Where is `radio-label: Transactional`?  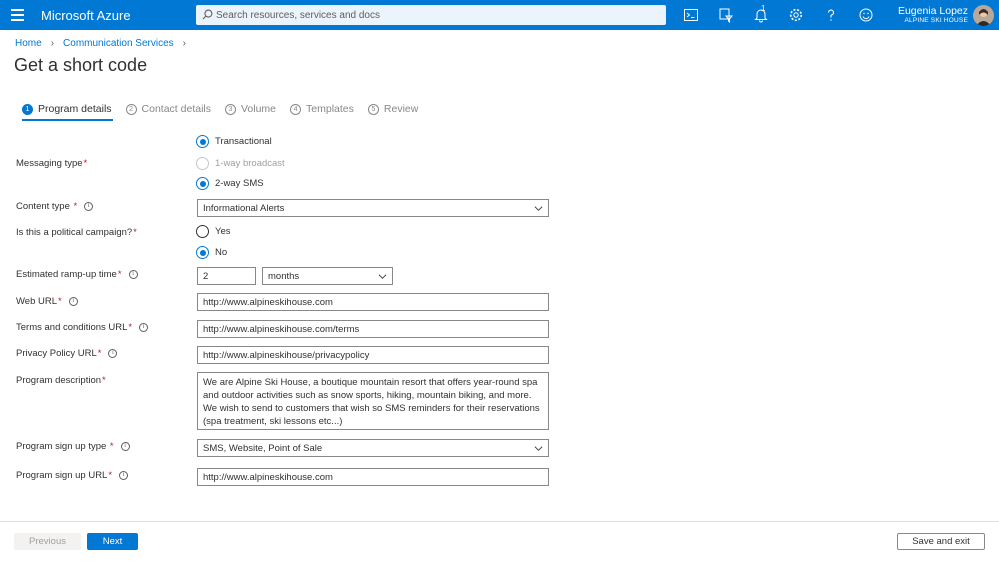 radio-label: Transactional is located at coordinates (243, 141).